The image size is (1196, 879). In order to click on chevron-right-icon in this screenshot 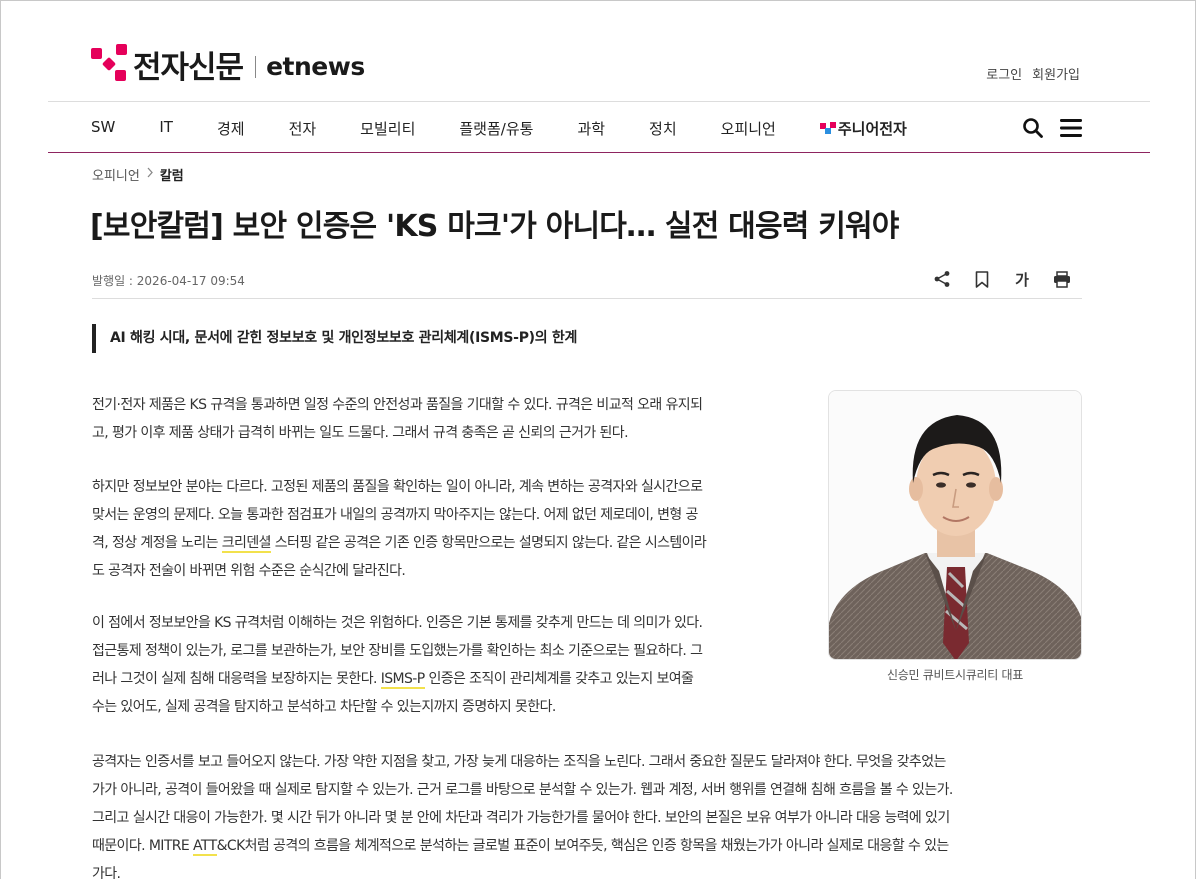, I will do `click(150, 174)`.